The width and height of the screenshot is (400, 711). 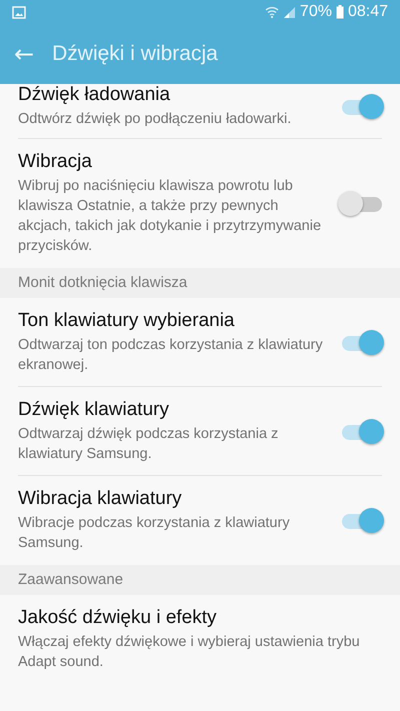 What do you see at coordinates (173, 162) in the screenshot?
I see `setting-title: Wibracja` at bounding box center [173, 162].